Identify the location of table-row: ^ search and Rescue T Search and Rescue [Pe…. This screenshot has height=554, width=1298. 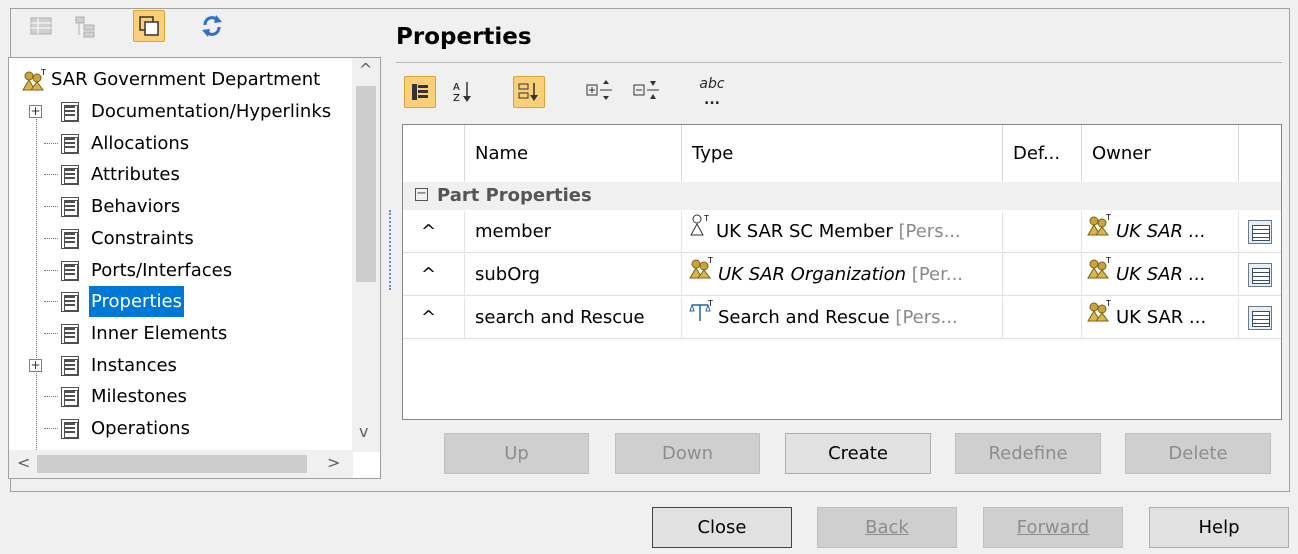
(842, 318).